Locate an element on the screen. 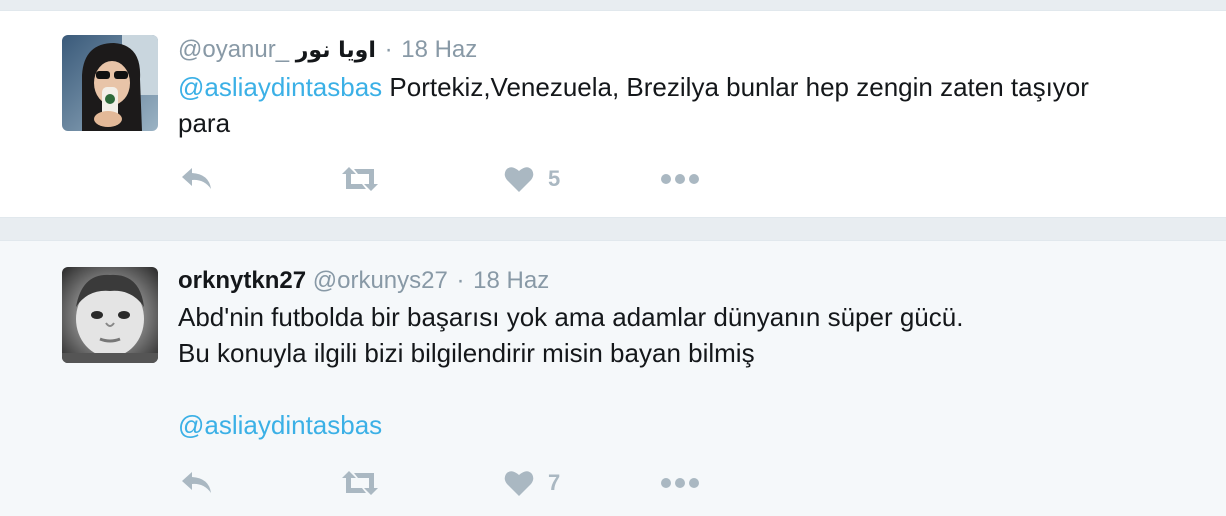  like-button: 7 is located at coordinates (532, 483).